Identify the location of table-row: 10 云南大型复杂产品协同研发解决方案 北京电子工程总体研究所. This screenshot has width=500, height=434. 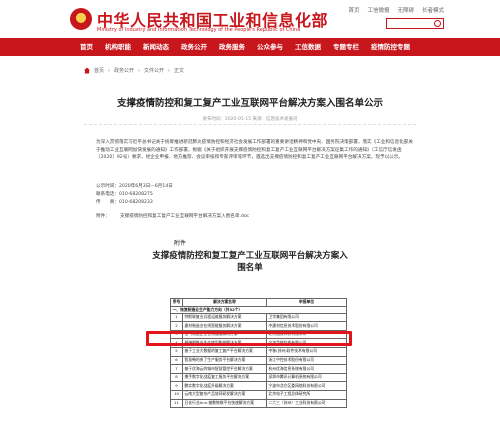
(258, 394).